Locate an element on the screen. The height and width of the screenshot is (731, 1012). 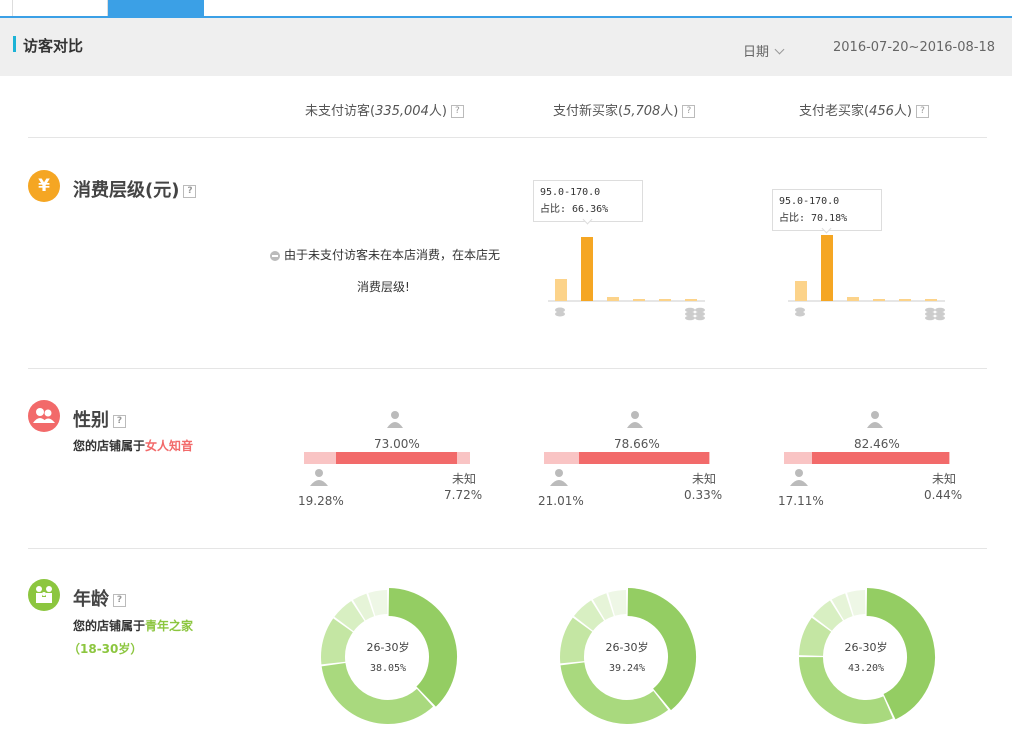
age-range: （18-30岁） is located at coordinates (105, 649).